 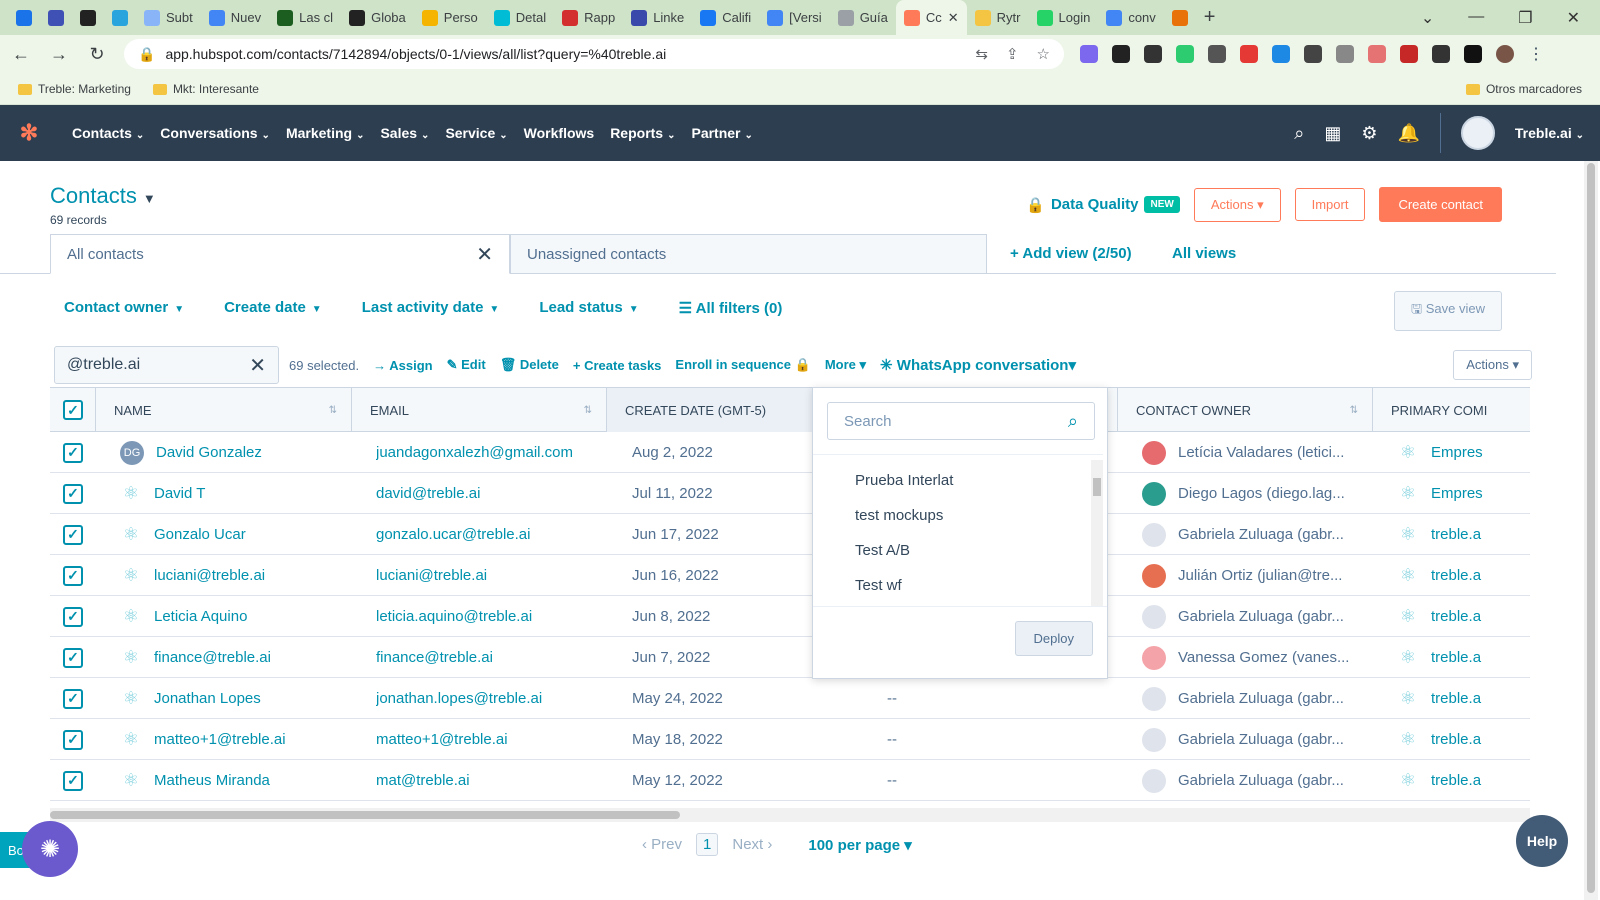 I want to click on close-window-icon: ✕, so click(x=1573, y=18).